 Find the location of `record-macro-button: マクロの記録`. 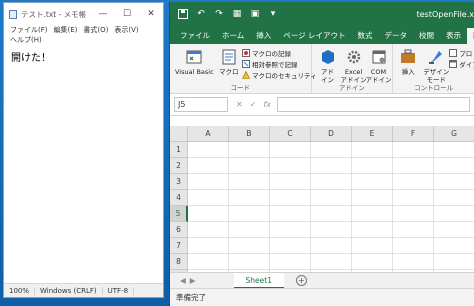

record-macro-button: マクロの記録 is located at coordinates (266, 53).